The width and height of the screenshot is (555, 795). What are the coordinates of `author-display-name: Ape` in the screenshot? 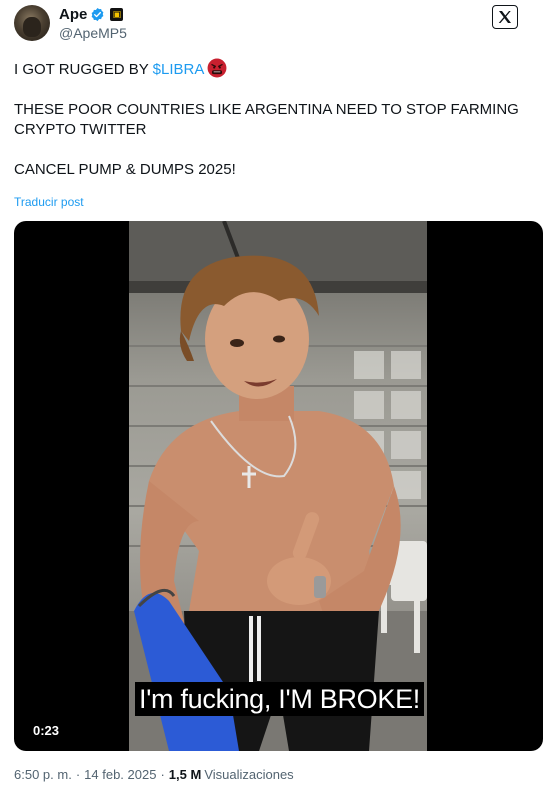 It's located at (73, 14).